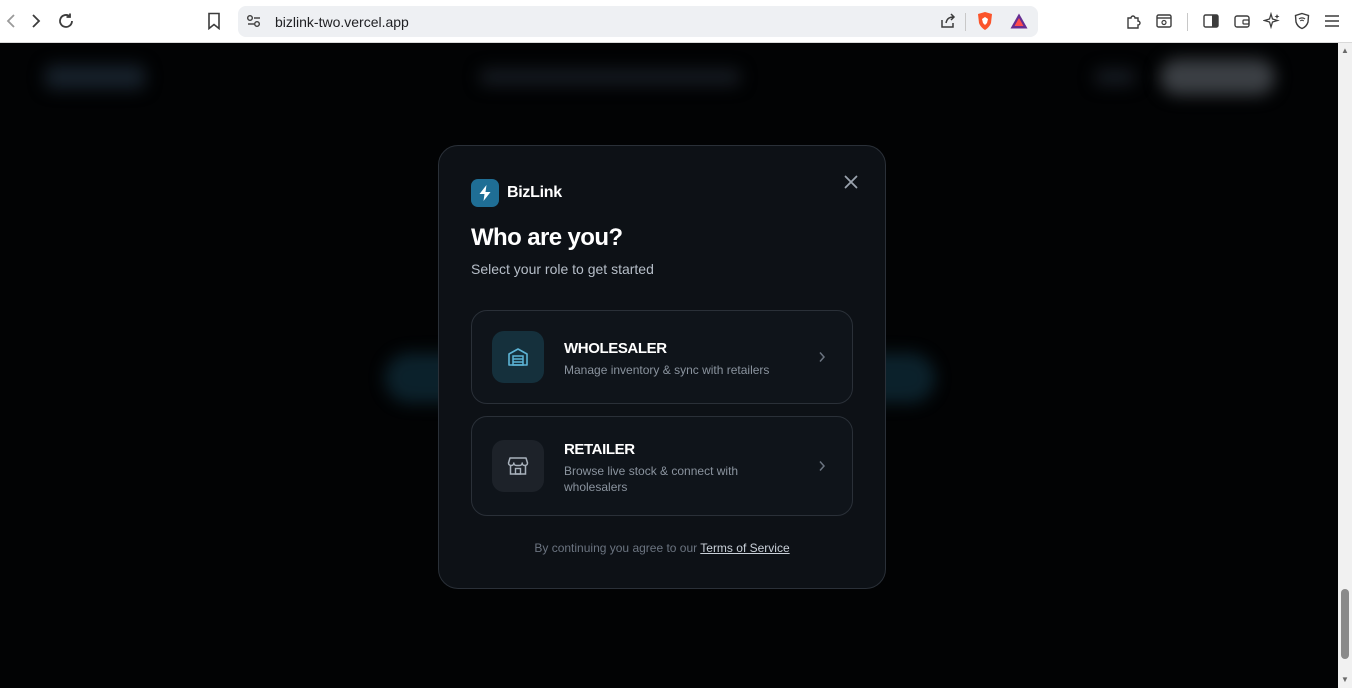 The image size is (1352, 688). What do you see at coordinates (36, 21) in the screenshot?
I see `forward-icon` at bounding box center [36, 21].